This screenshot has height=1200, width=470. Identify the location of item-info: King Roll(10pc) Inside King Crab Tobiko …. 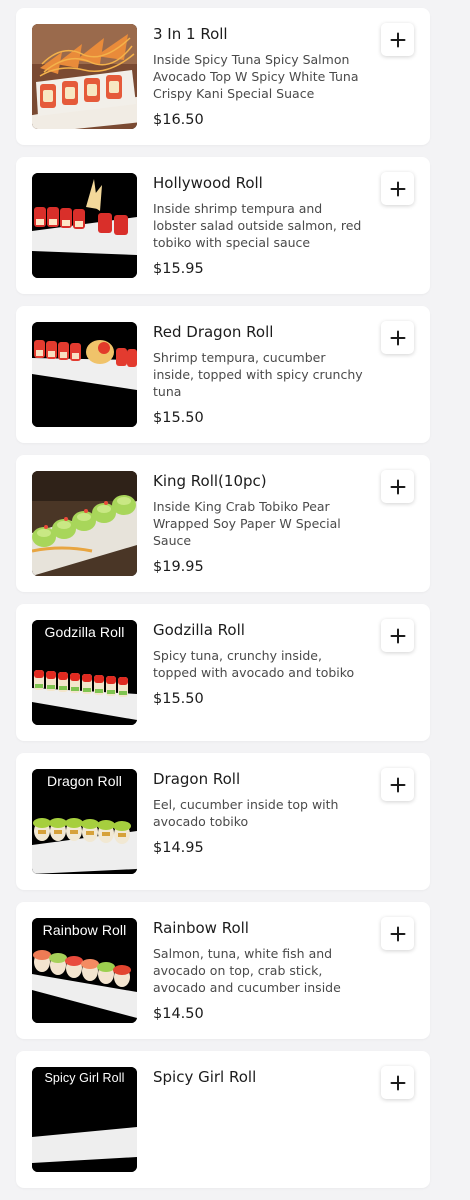
(261, 524).